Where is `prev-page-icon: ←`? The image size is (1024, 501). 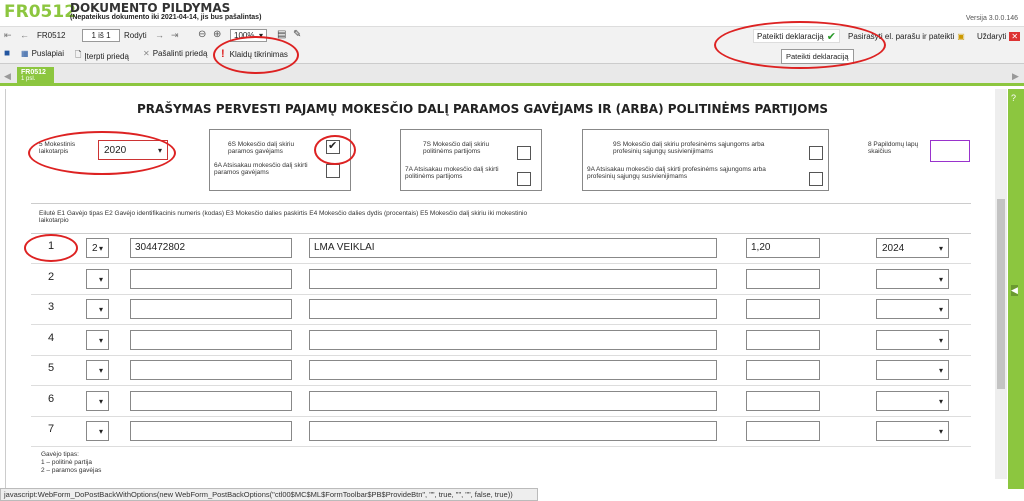 prev-page-icon: ← is located at coordinates (24, 35).